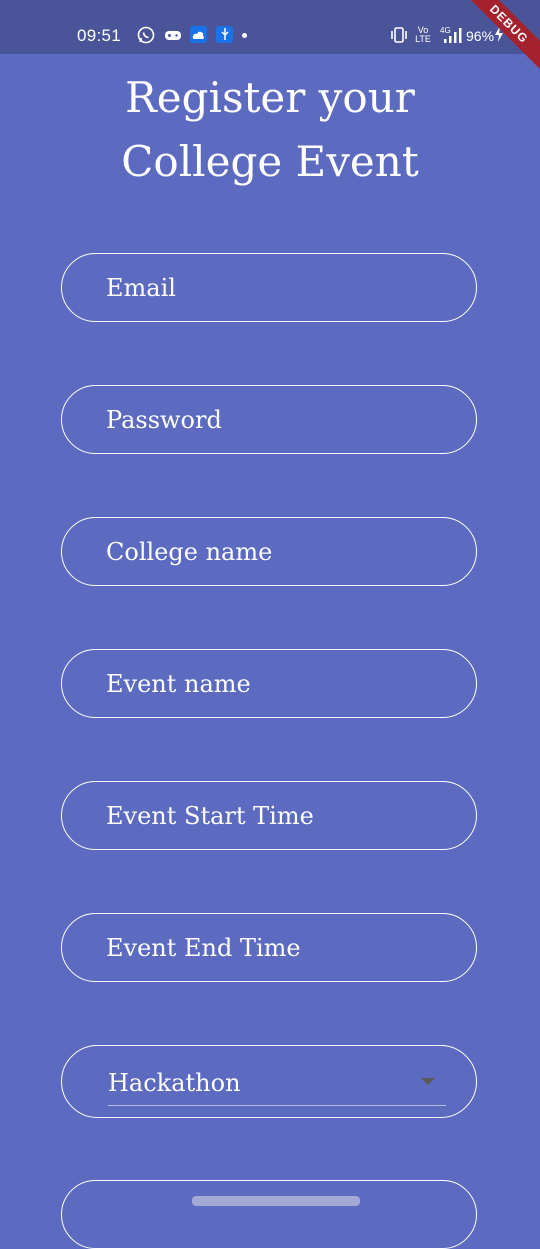  Describe the element at coordinates (178, 684) in the screenshot. I see `event-name-field-label: Event name` at that location.